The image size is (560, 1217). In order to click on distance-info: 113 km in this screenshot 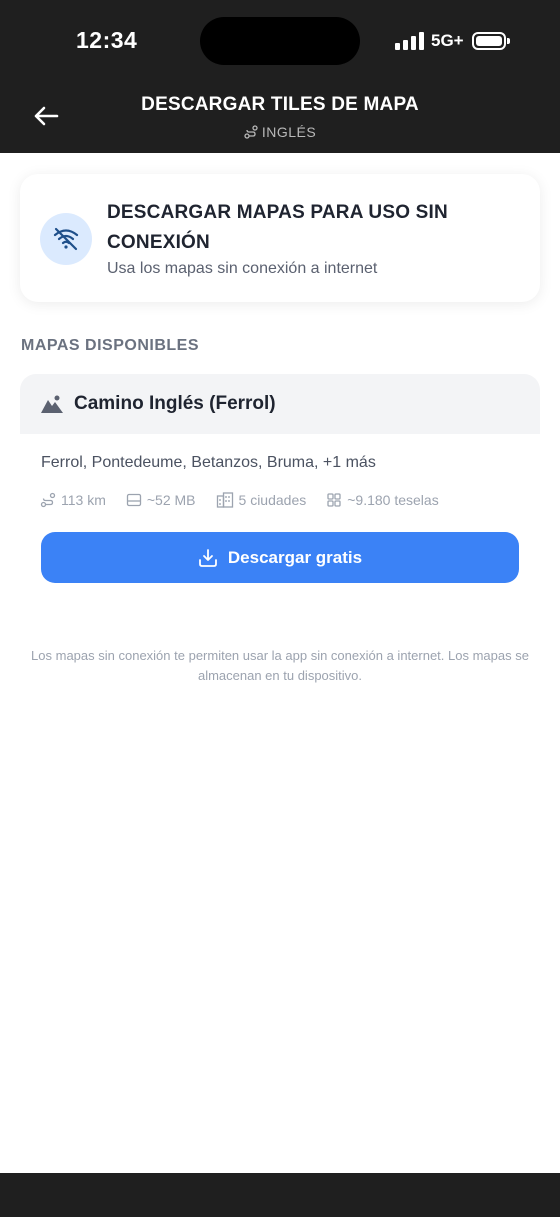, I will do `click(73, 500)`.